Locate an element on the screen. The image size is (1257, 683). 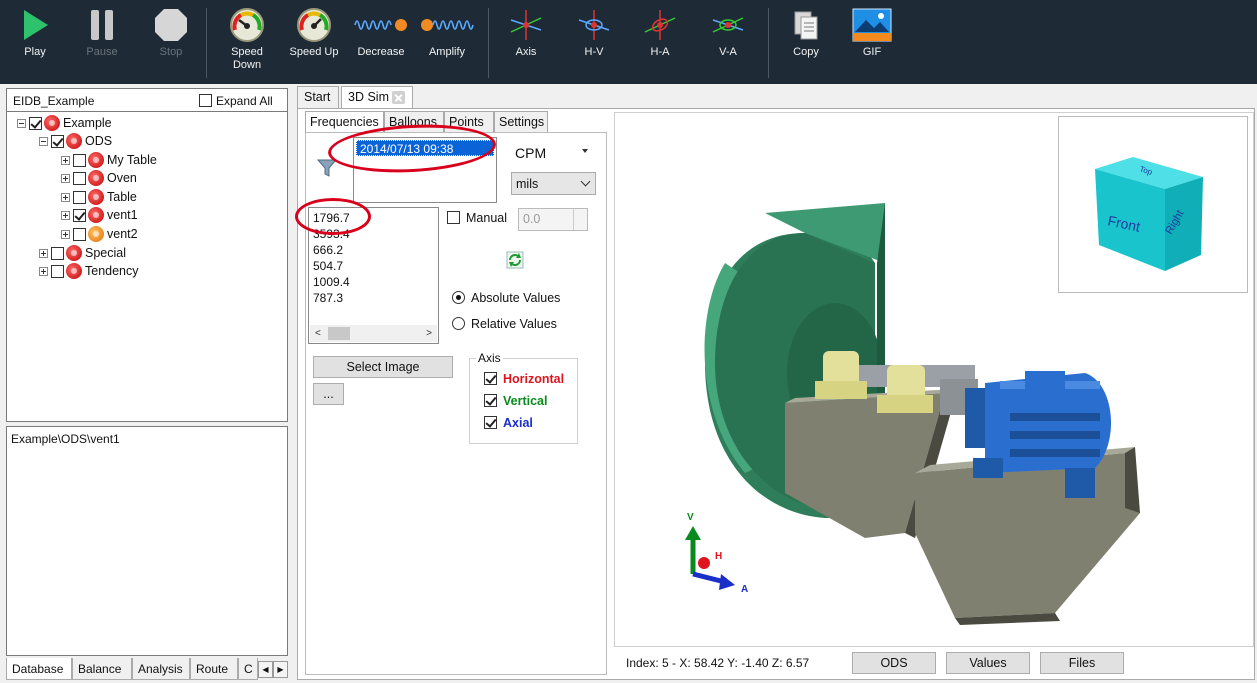
tree-node-tendency: Tendency is located at coordinates (89, 272).